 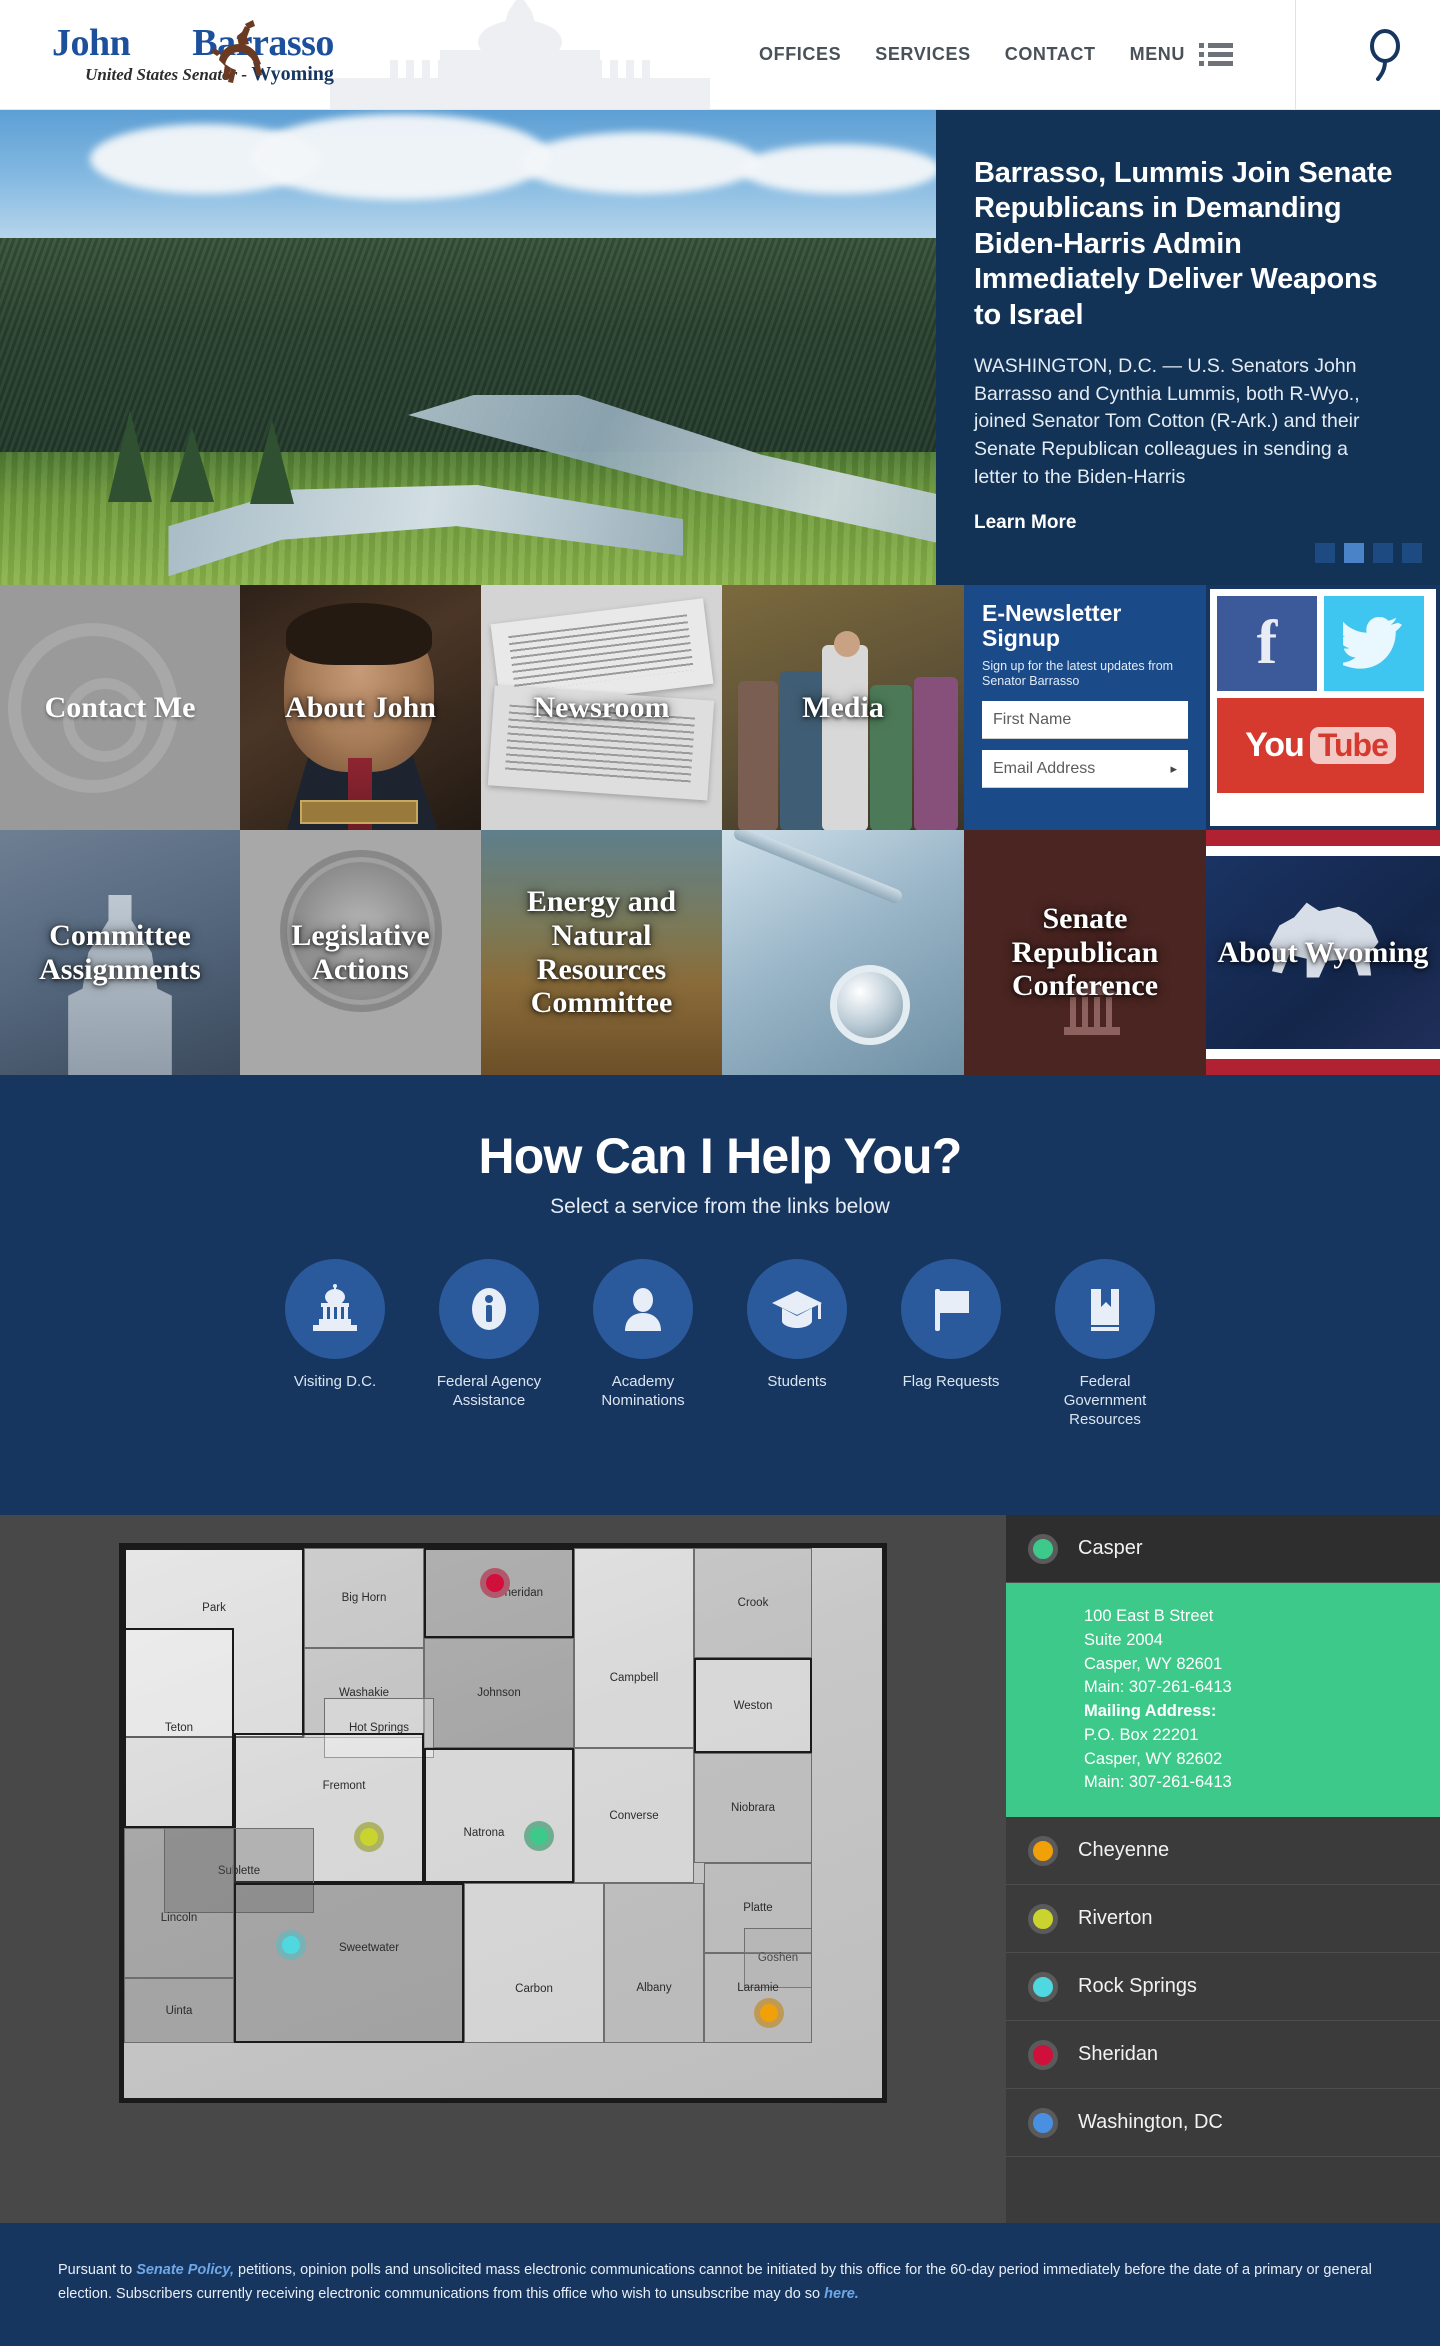 What do you see at coordinates (952, 1310) in the screenshot?
I see `flag-icon` at bounding box center [952, 1310].